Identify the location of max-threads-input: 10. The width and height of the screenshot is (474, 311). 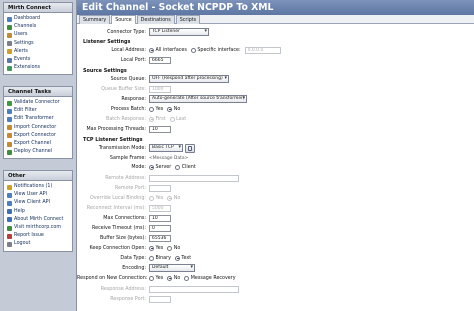
(160, 129).